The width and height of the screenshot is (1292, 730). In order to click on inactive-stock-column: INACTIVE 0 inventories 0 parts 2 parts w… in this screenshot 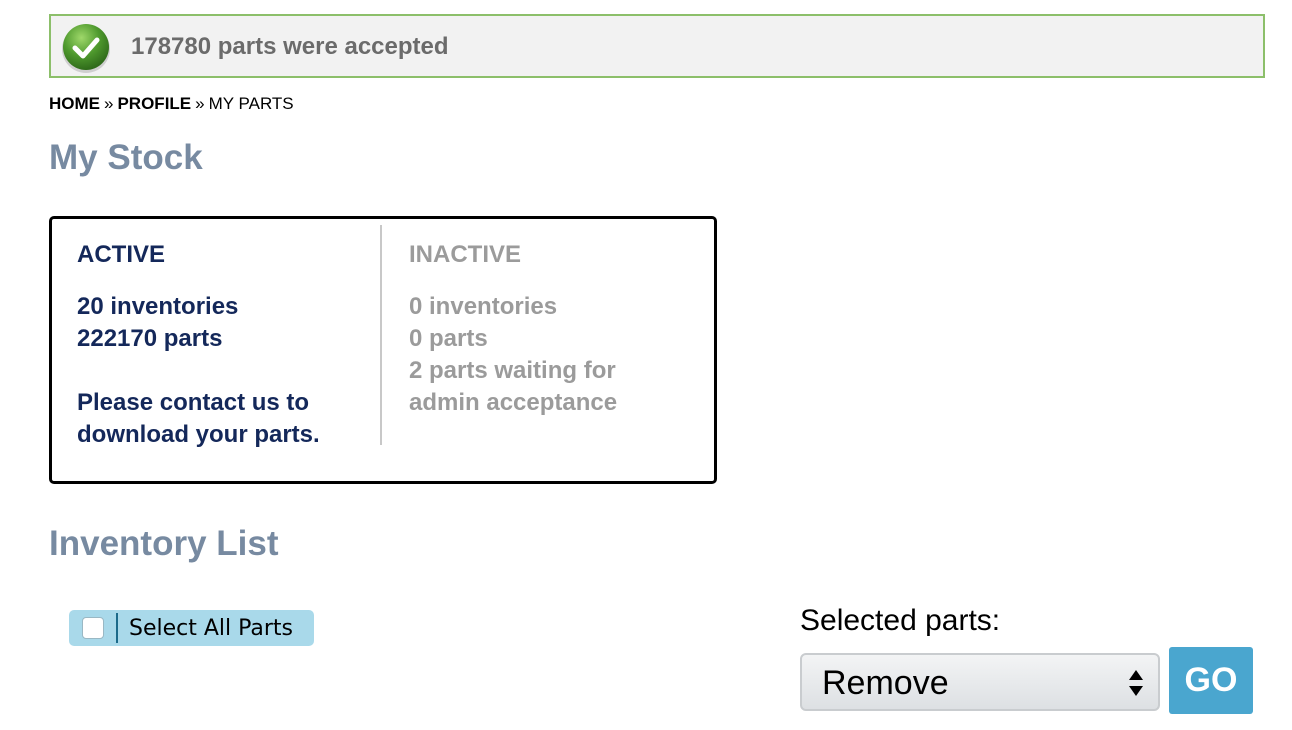, I will do `click(554, 329)`.